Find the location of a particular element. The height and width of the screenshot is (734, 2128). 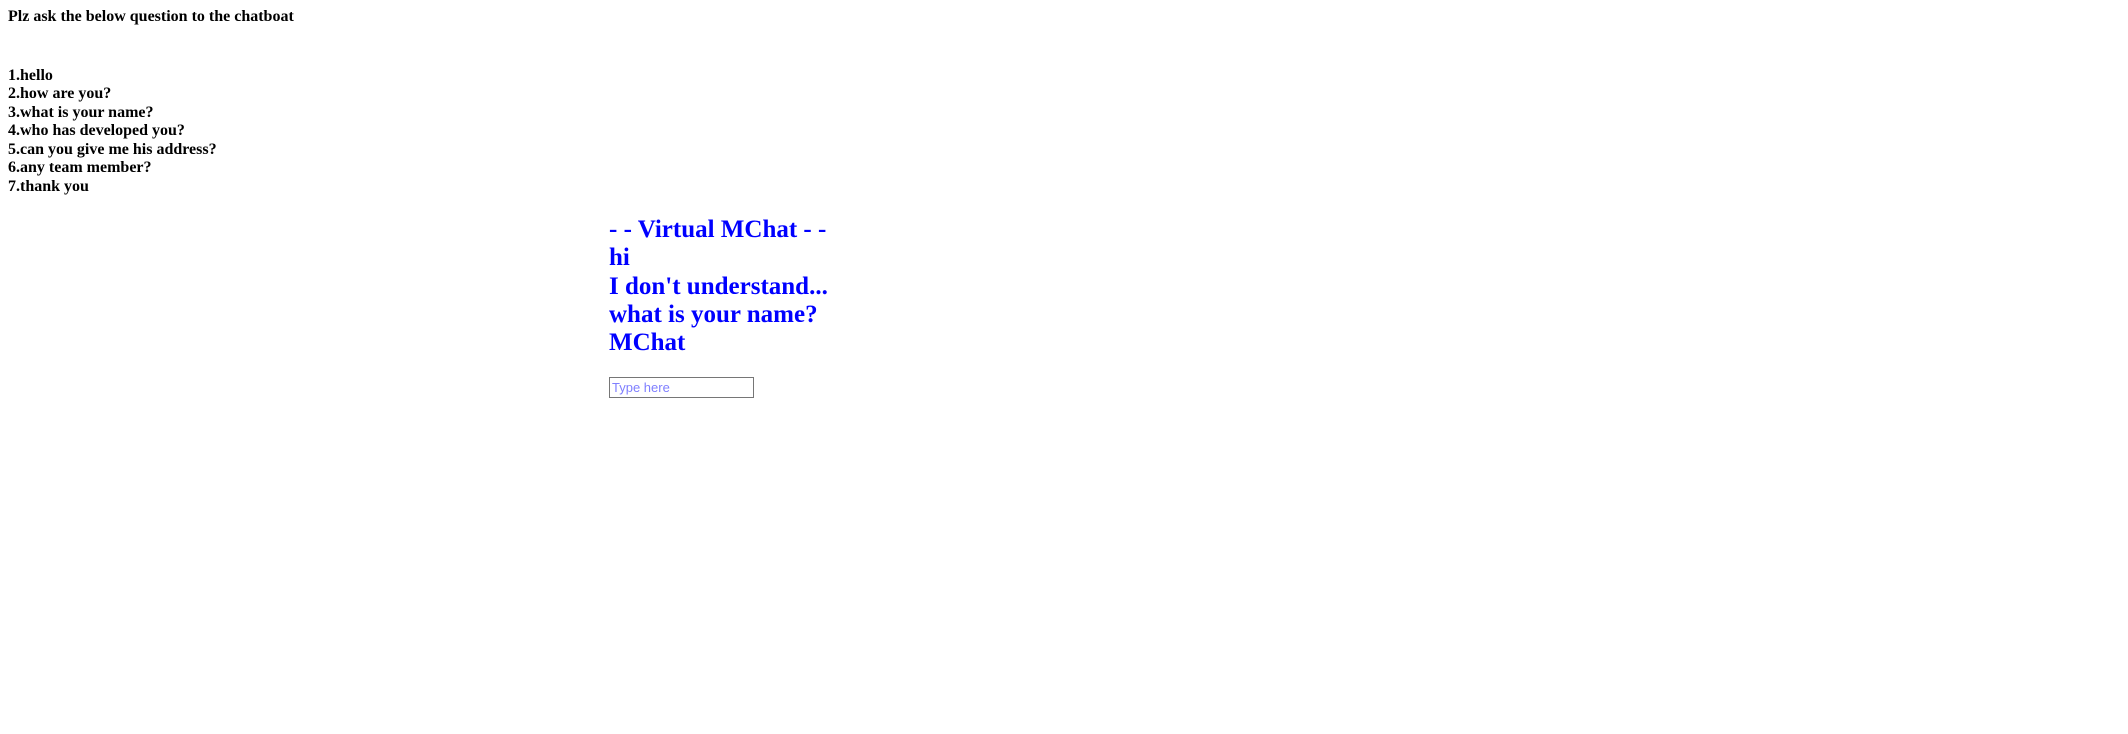

chat-message: what is your name? is located at coordinates (713, 314).